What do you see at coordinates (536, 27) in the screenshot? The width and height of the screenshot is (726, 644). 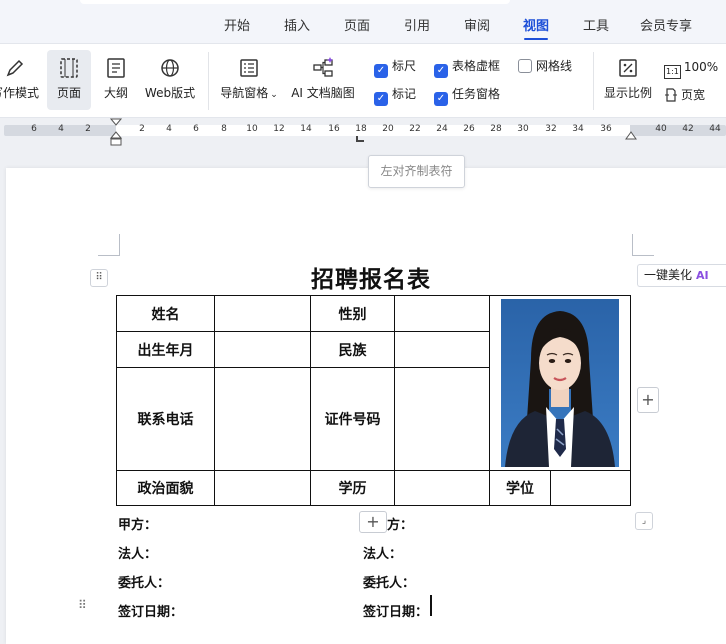 I see `tab-view: 视图` at bounding box center [536, 27].